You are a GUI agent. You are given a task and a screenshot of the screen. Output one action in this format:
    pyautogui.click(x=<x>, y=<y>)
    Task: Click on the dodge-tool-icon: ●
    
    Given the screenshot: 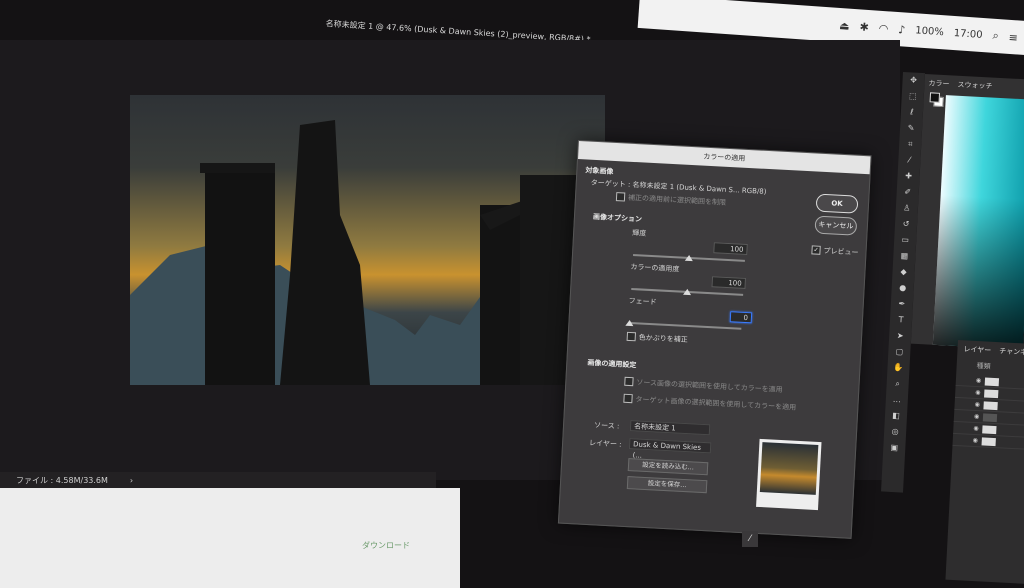 What is the action you would take?
    pyautogui.click(x=902, y=288)
    